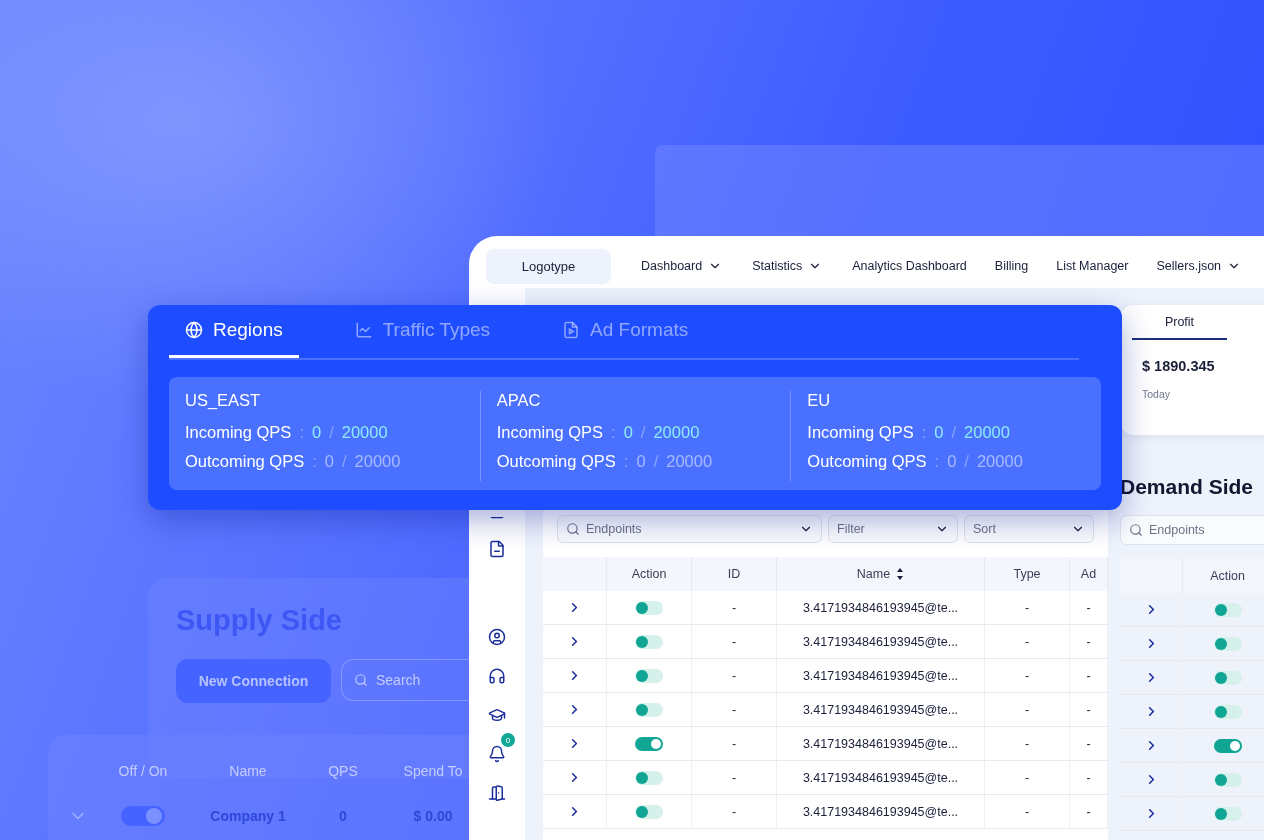  What do you see at coordinates (1179, 366) in the screenshot?
I see `profit-value: $ 1890.345` at bounding box center [1179, 366].